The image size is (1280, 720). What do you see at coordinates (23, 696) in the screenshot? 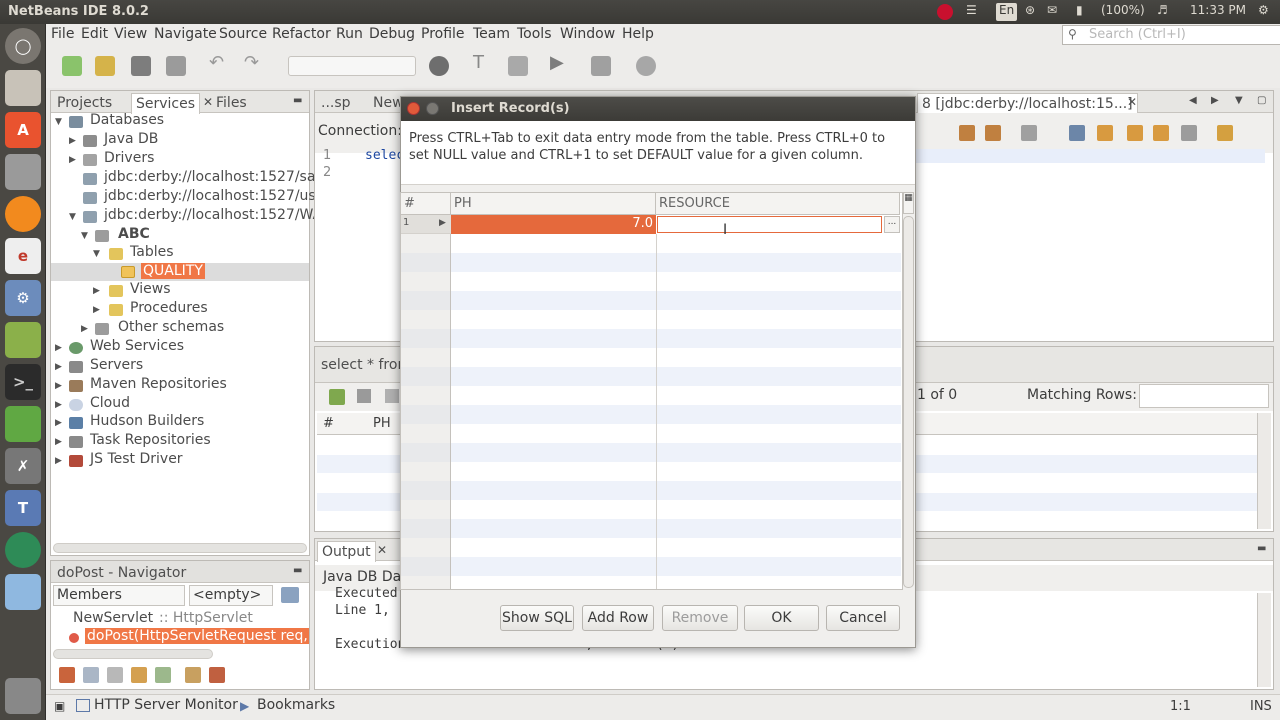
I see `trash-icon` at bounding box center [23, 696].